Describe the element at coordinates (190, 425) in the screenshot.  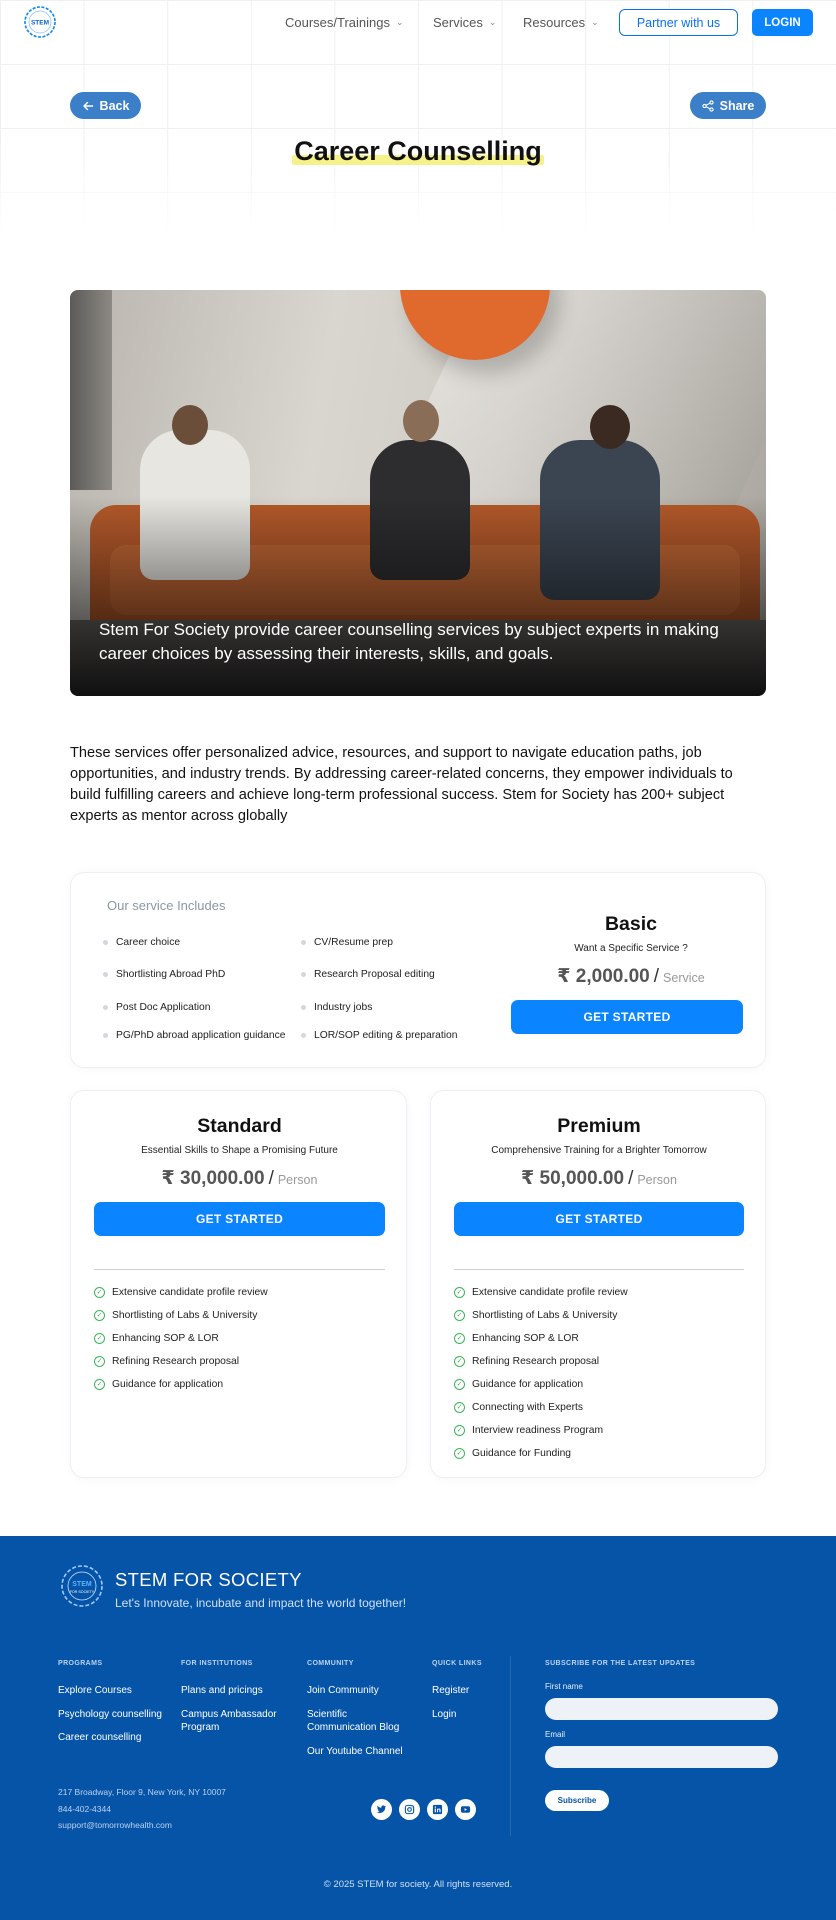
I see `photo-person-left-head` at that location.